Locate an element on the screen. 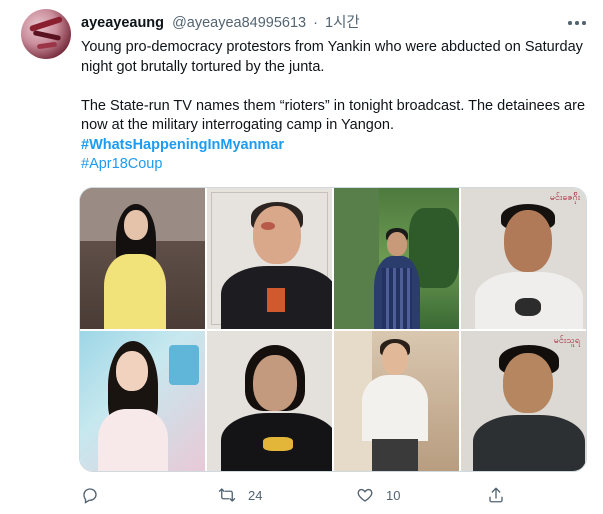 Image resolution: width=603 pixels, height=514 pixels. retweet-icon is located at coordinates (227, 495).